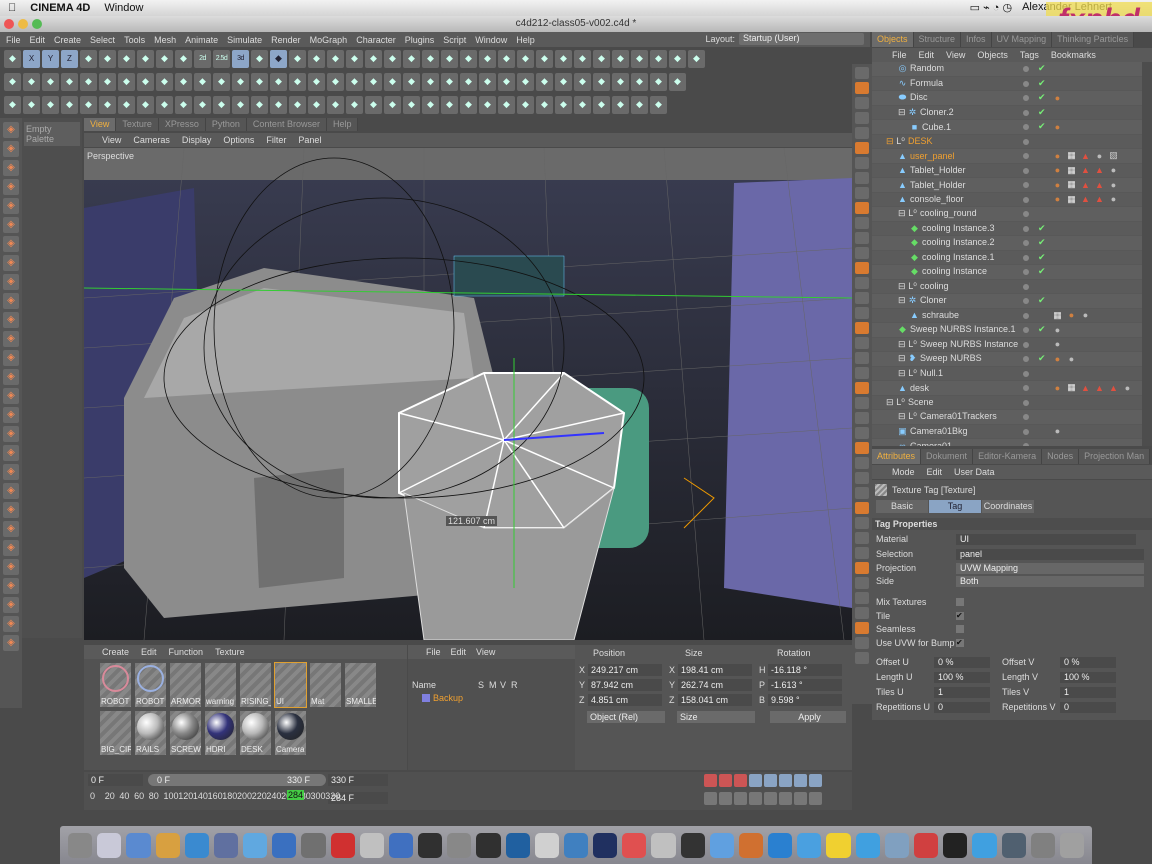 The width and height of the screenshot is (1152, 864). Describe the element at coordinates (1127, 387) in the screenshot. I see `material-tag-icon: ●` at that location.